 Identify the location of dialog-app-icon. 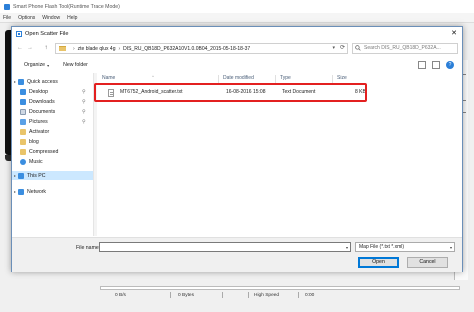
(19, 33).